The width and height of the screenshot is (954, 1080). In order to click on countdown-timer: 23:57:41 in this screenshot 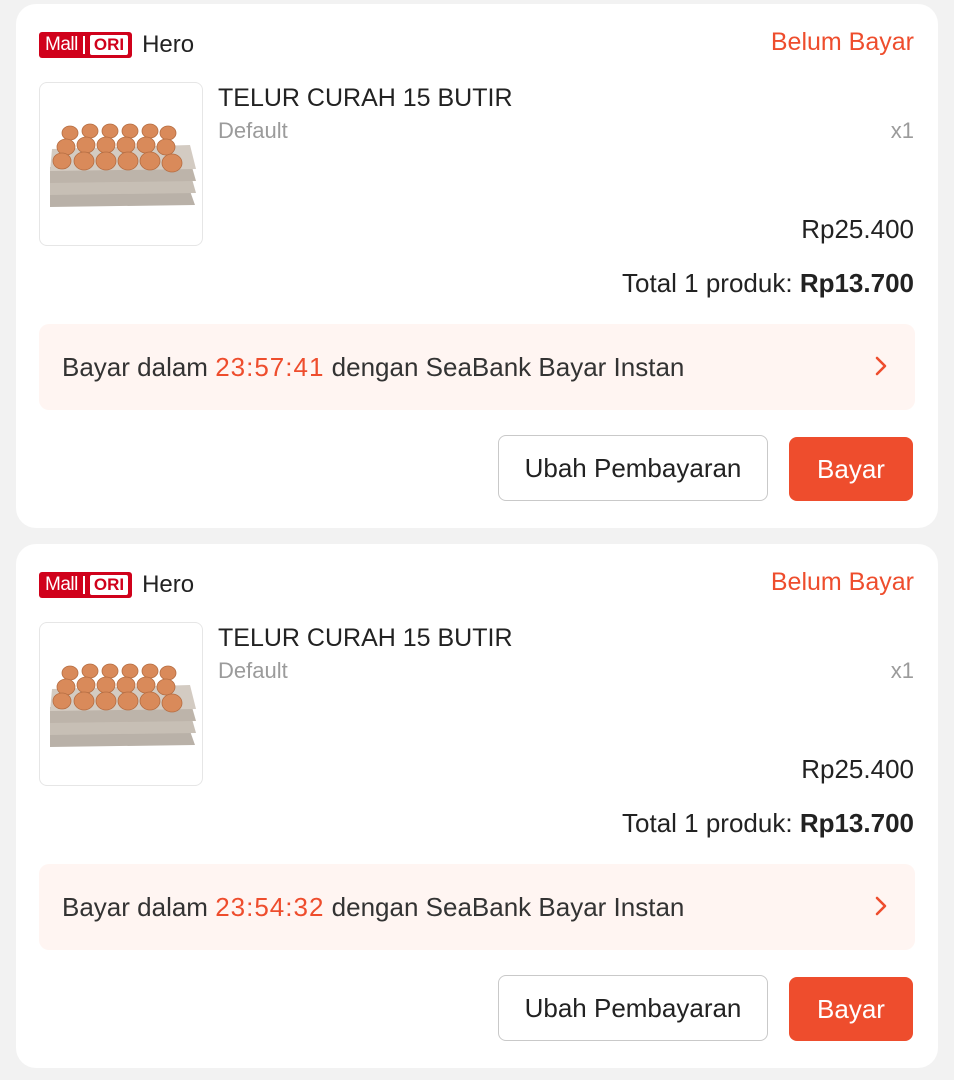, I will do `click(270, 367)`.